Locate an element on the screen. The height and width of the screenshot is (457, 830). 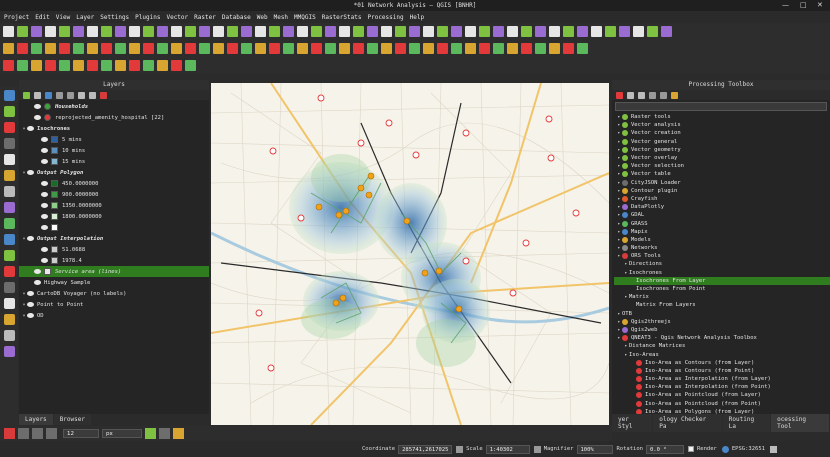
toolbox-search-input is located at coordinates (721, 106).